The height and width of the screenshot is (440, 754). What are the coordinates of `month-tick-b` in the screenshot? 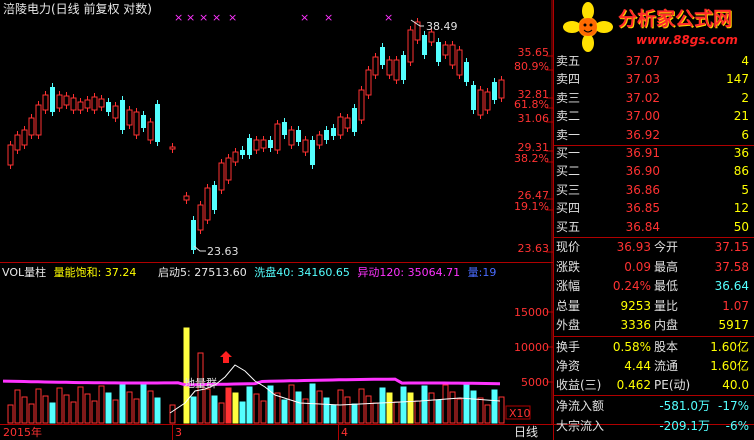 It's located at (338, 432).